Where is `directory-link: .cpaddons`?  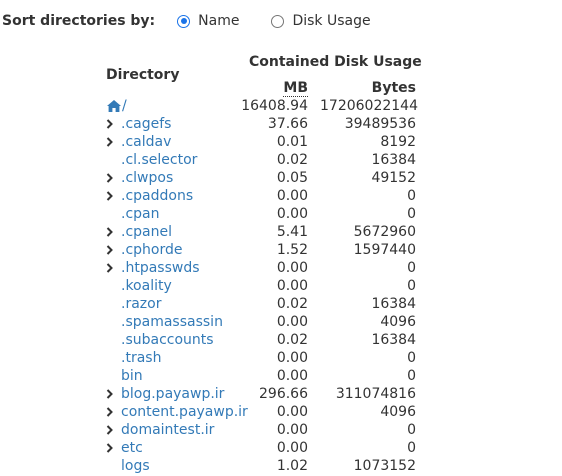 directory-link: .cpaddons is located at coordinates (157, 196).